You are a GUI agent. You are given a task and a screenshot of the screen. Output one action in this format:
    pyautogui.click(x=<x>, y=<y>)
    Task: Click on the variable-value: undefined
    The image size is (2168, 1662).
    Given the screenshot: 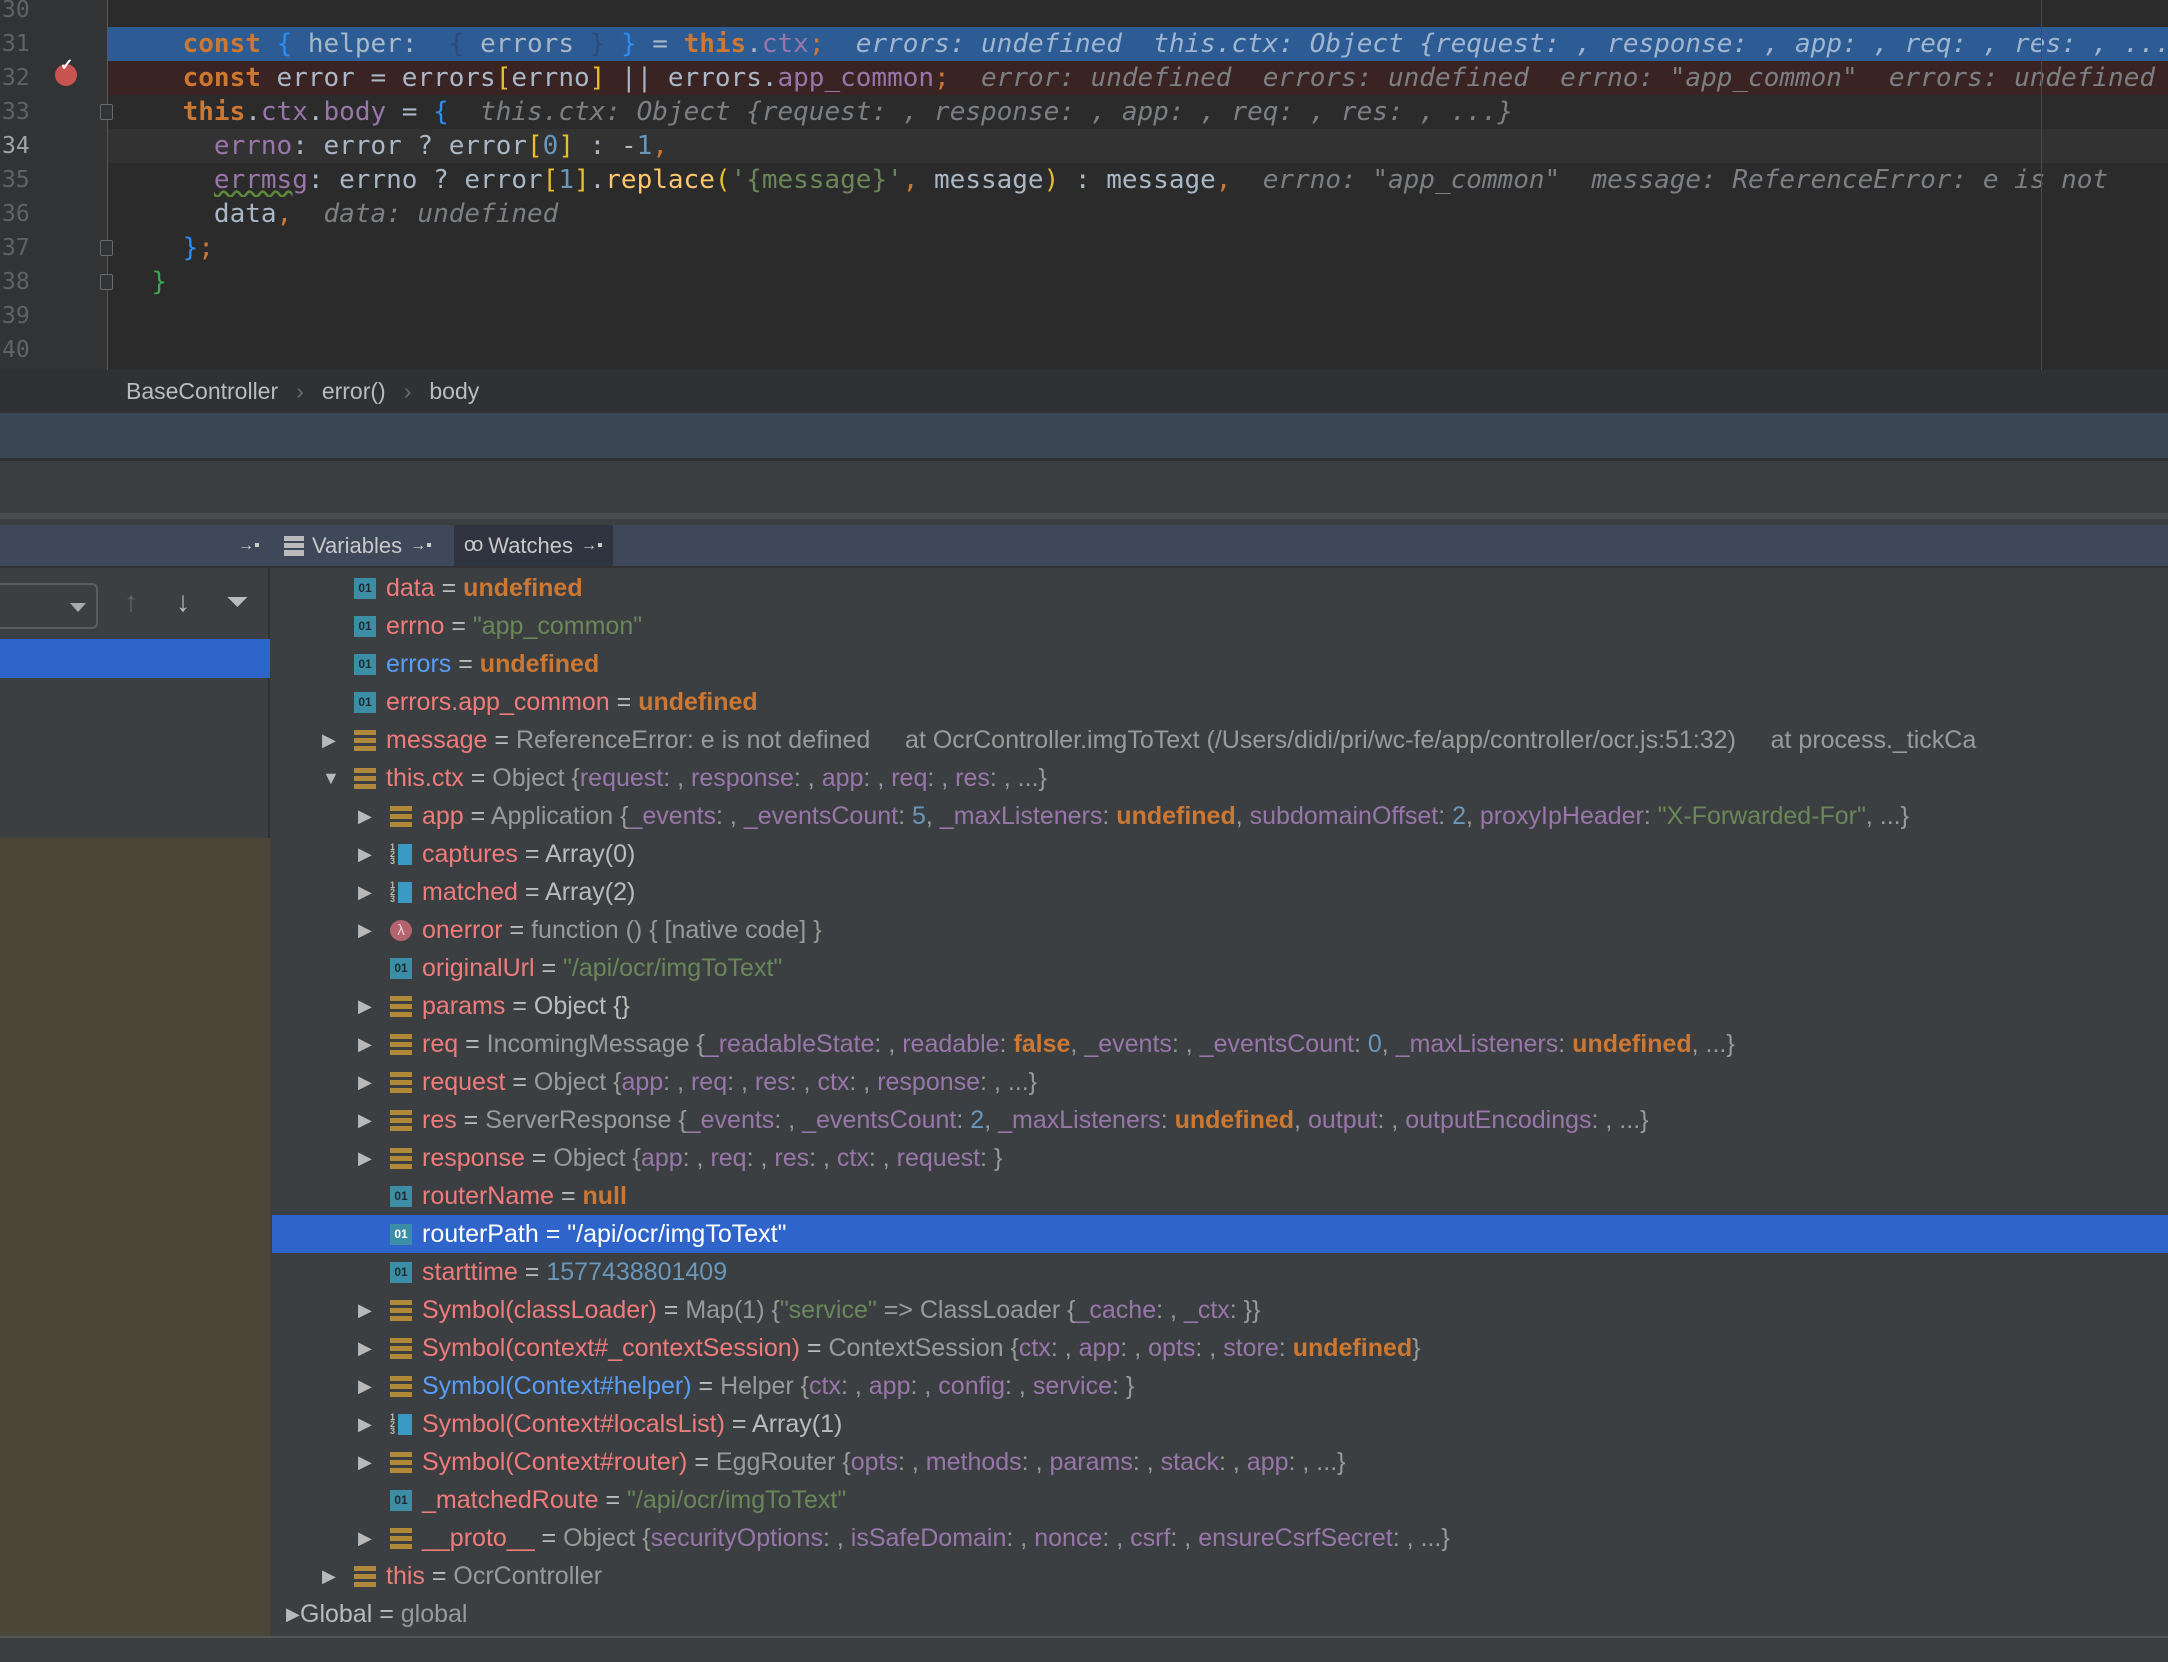 What is the action you would take?
    pyautogui.click(x=539, y=664)
    